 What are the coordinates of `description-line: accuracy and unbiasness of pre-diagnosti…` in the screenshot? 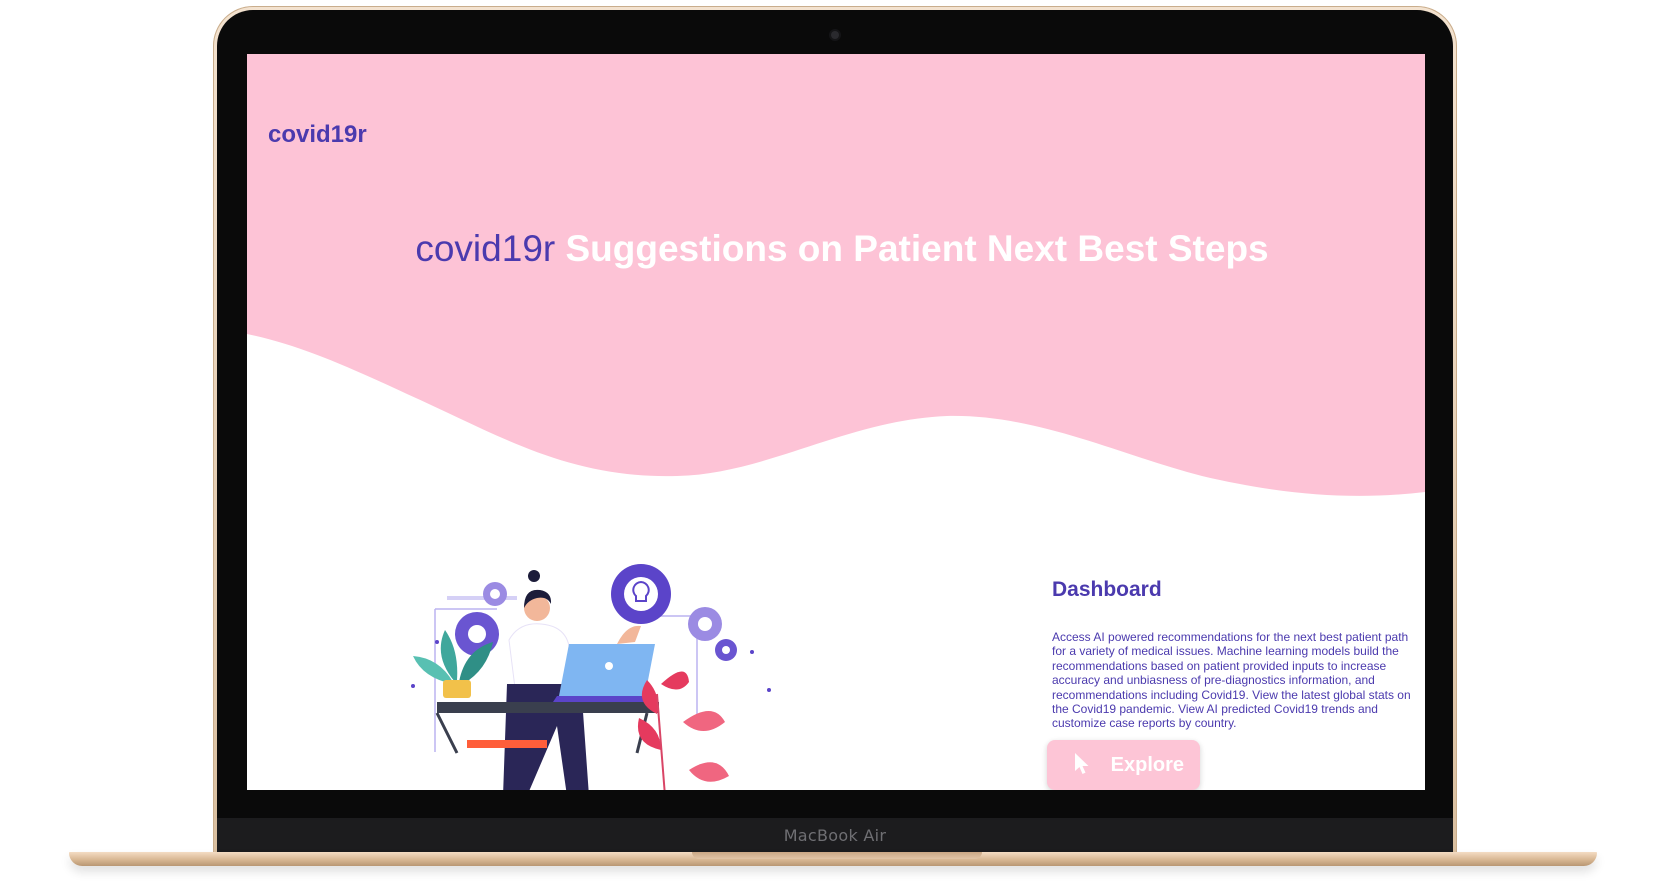 It's located at (1213, 680).